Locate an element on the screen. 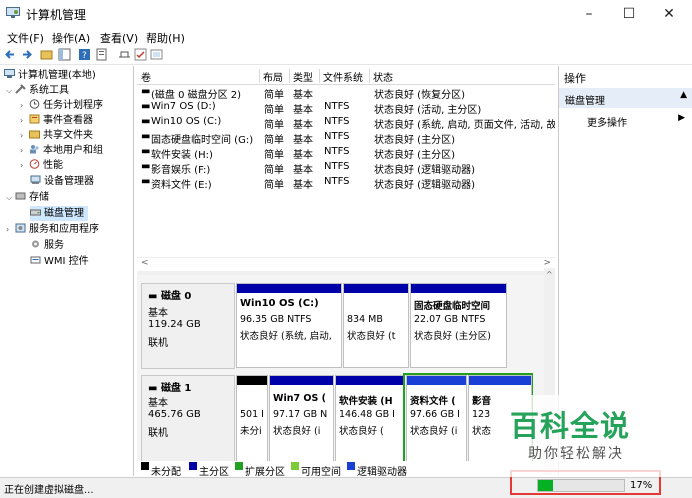 Image resolution: width=692 pixels, height=498 pixels. menu-help: 帮助(H) is located at coordinates (165, 38).